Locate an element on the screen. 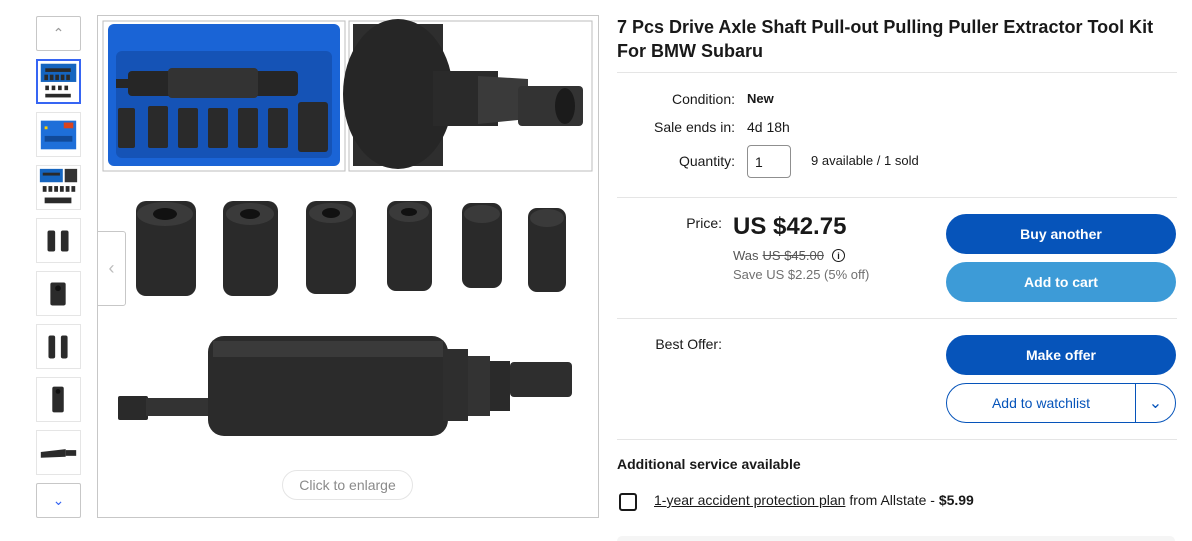  protection-plan-checkbox is located at coordinates (628, 502).